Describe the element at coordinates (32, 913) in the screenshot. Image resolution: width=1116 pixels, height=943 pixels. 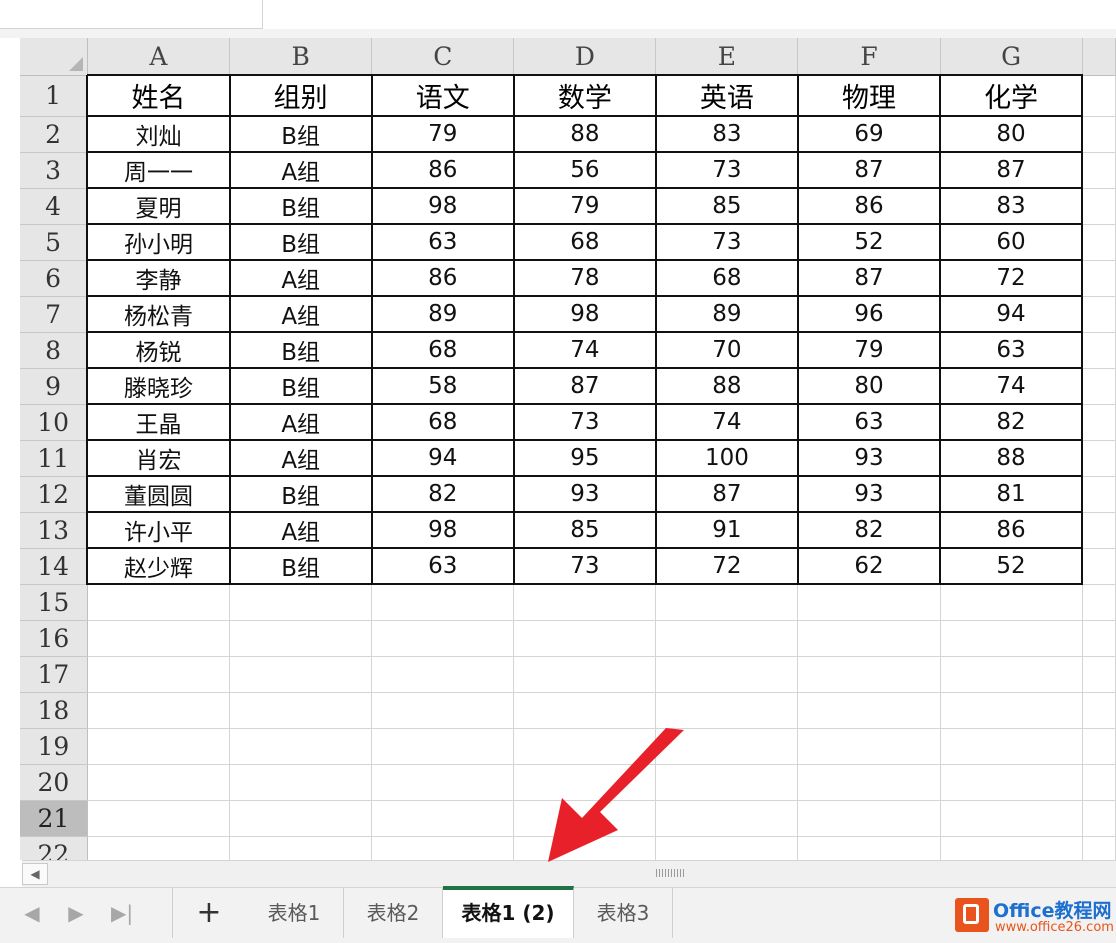
I see `prev-sheet-icon: ◀` at that location.